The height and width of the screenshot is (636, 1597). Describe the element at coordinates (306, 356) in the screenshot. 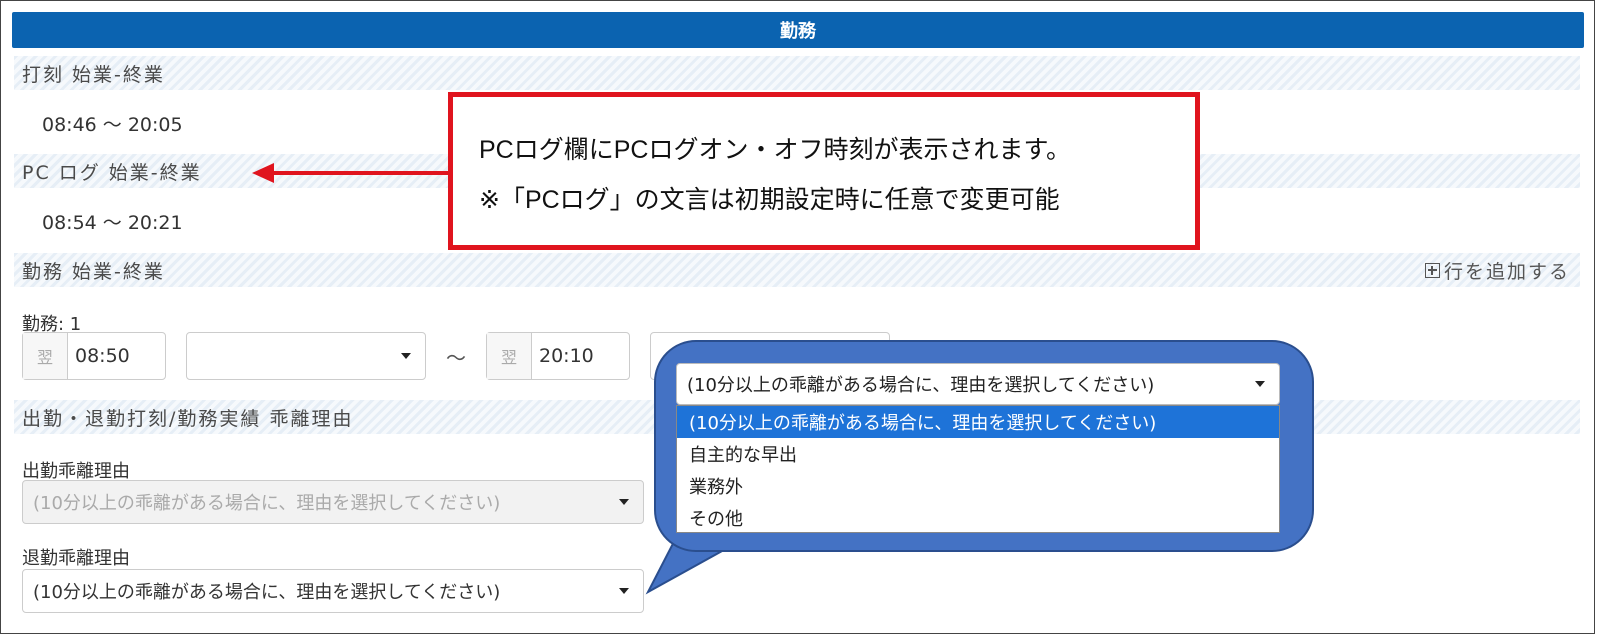

I see `start-type-select` at that location.